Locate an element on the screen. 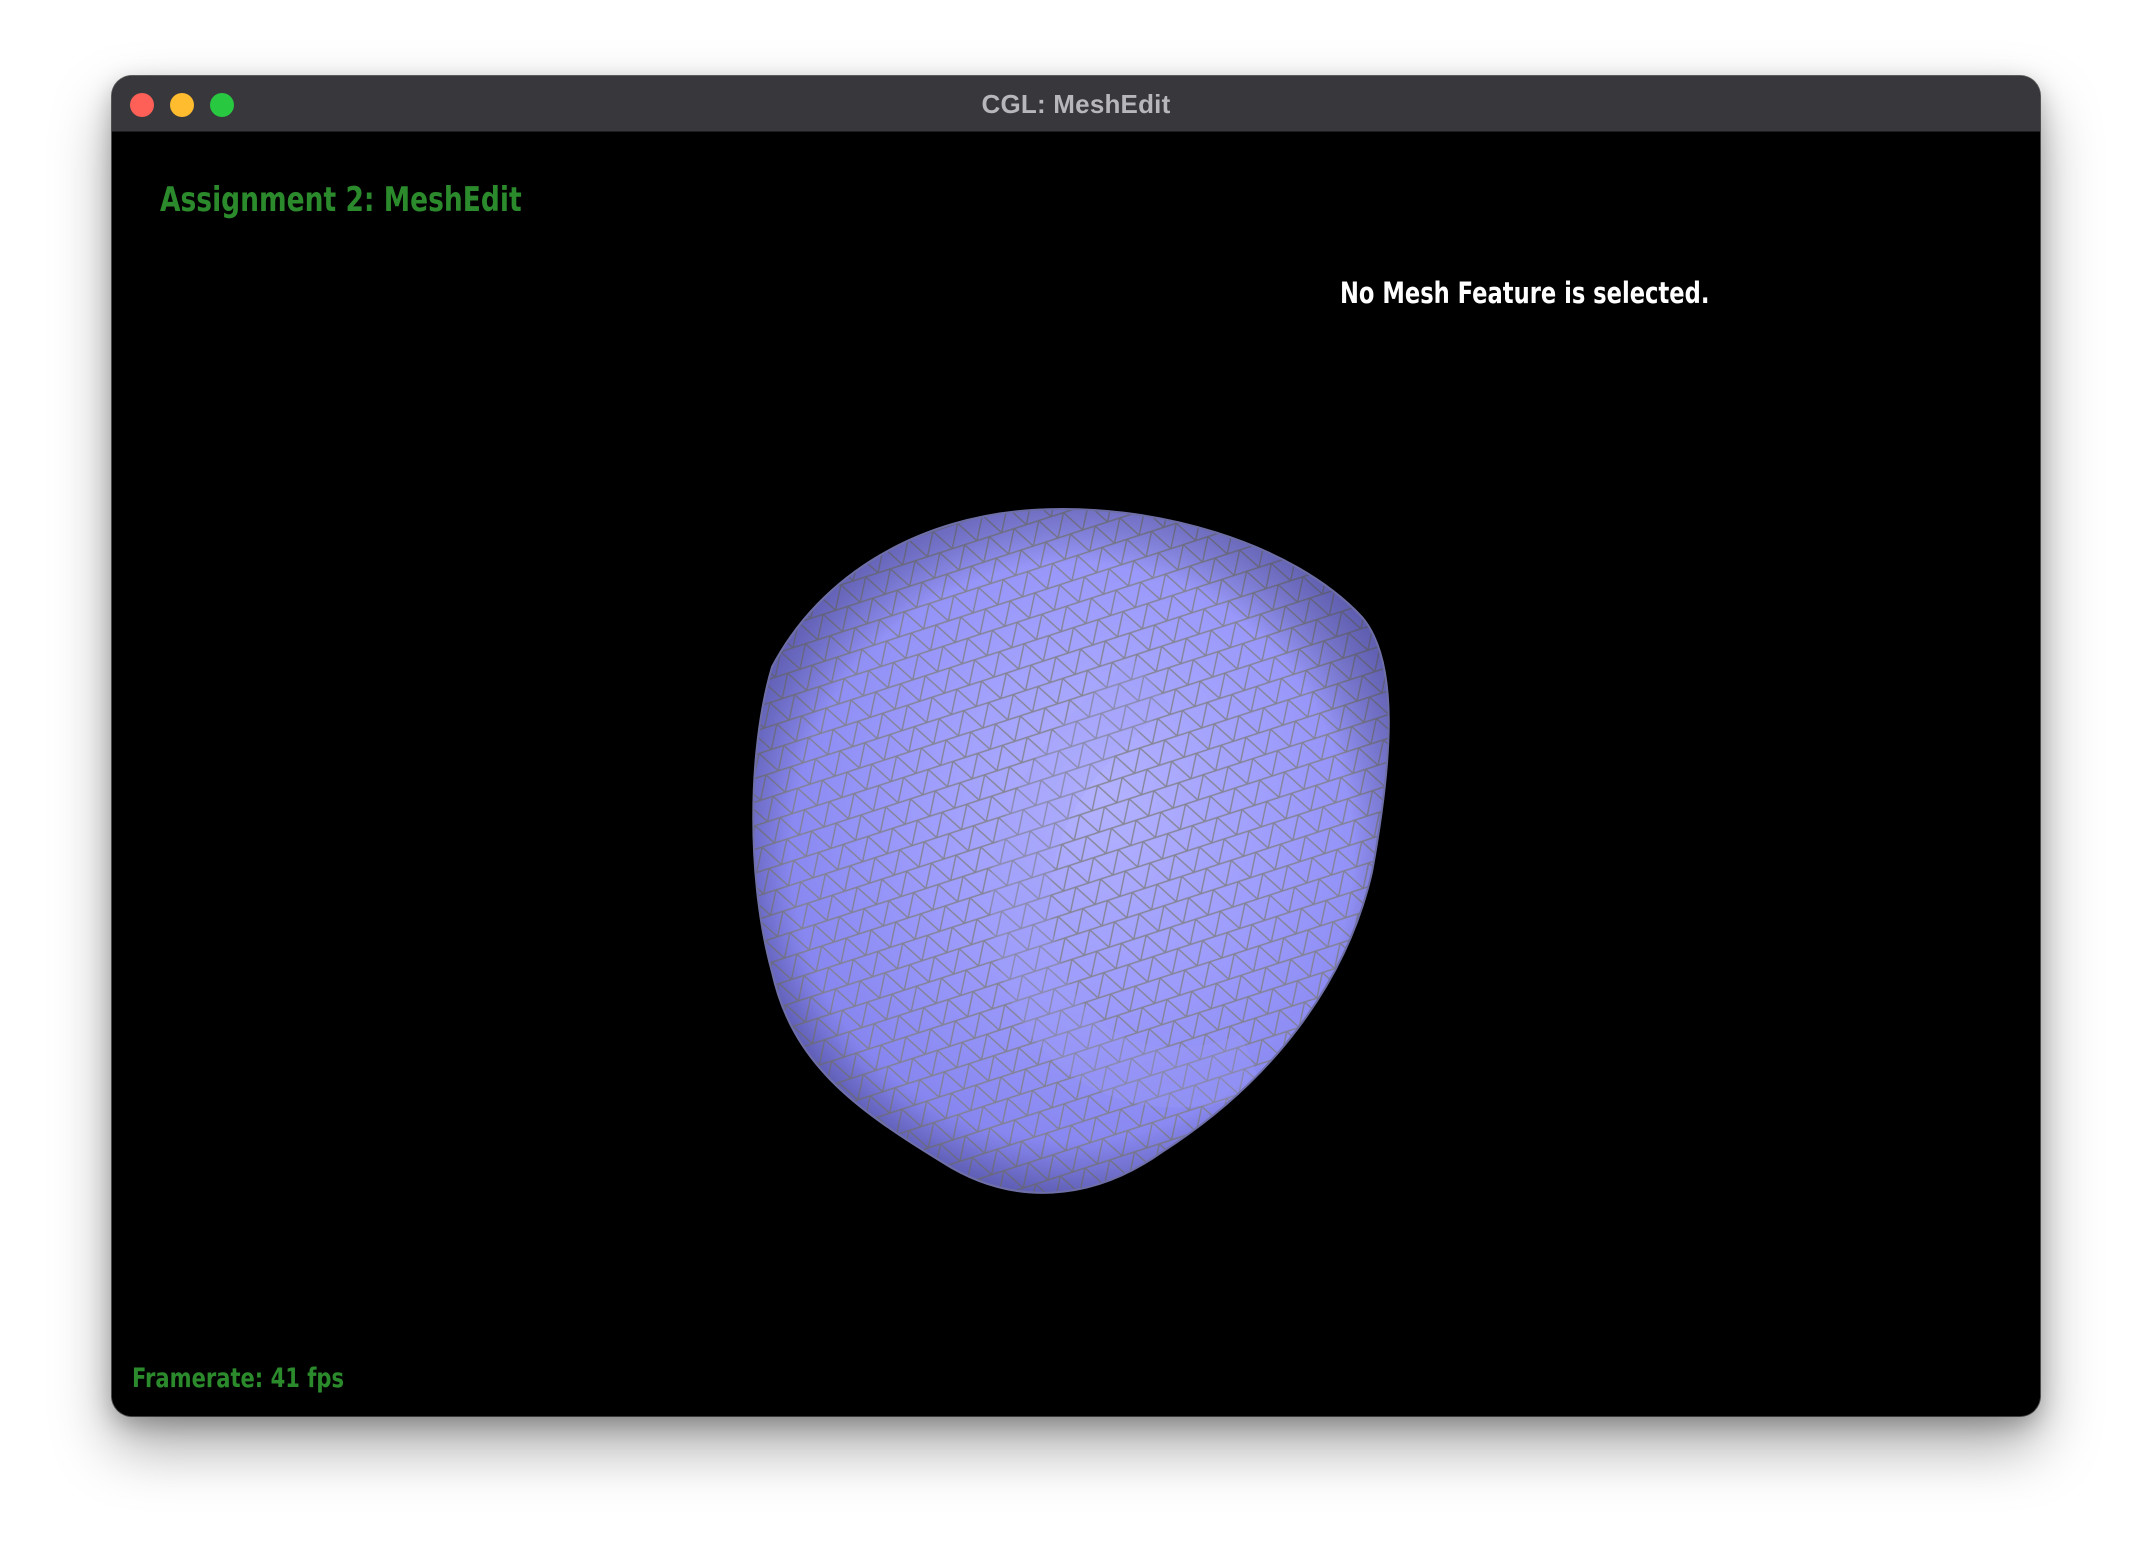 The width and height of the screenshot is (2144, 1560). title-bar: CGL: MeshEdit is located at coordinates (1076, 104).